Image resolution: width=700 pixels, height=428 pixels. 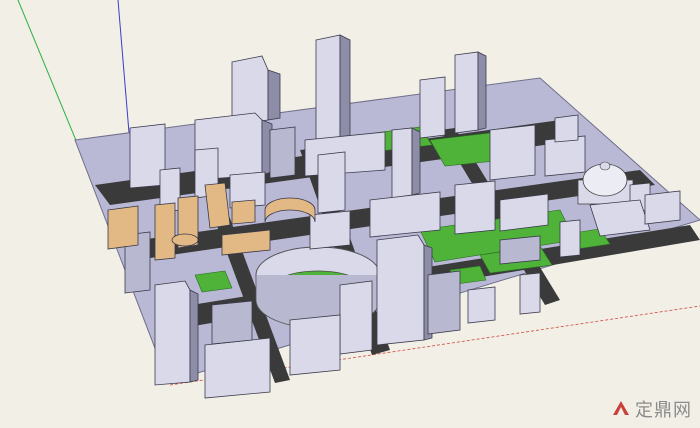 I want to click on watermark: 定鼎网, so click(x=651, y=409).